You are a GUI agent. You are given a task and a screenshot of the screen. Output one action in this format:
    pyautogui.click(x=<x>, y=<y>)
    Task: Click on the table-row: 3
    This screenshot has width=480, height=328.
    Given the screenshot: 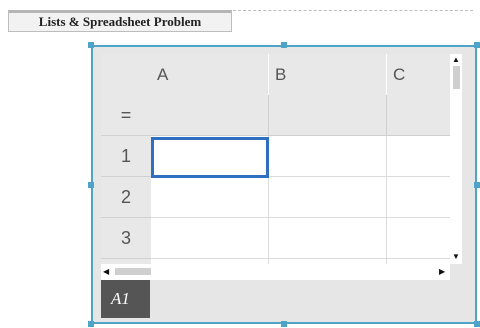 What is the action you would take?
    pyautogui.click(x=279, y=238)
    